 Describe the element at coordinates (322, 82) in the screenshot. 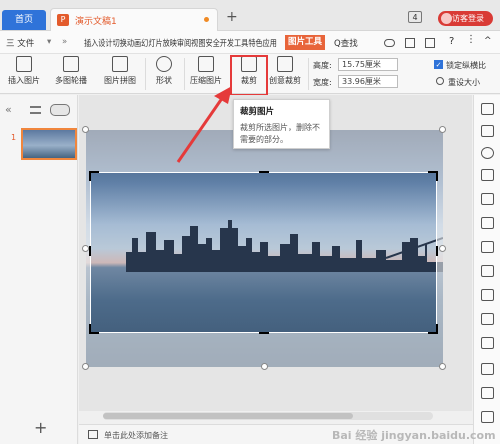

I see `width-label: 宽度:` at that location.